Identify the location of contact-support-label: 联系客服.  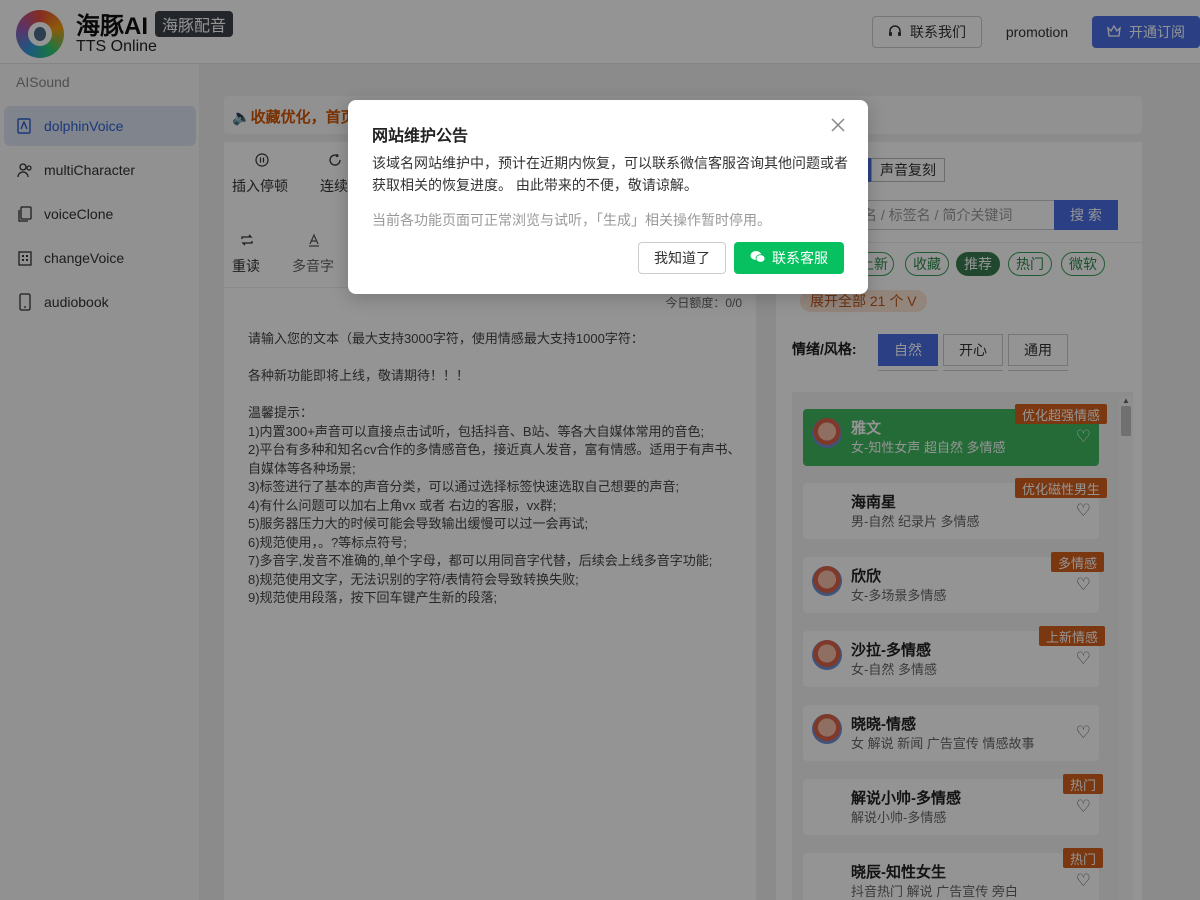
(800, 258).